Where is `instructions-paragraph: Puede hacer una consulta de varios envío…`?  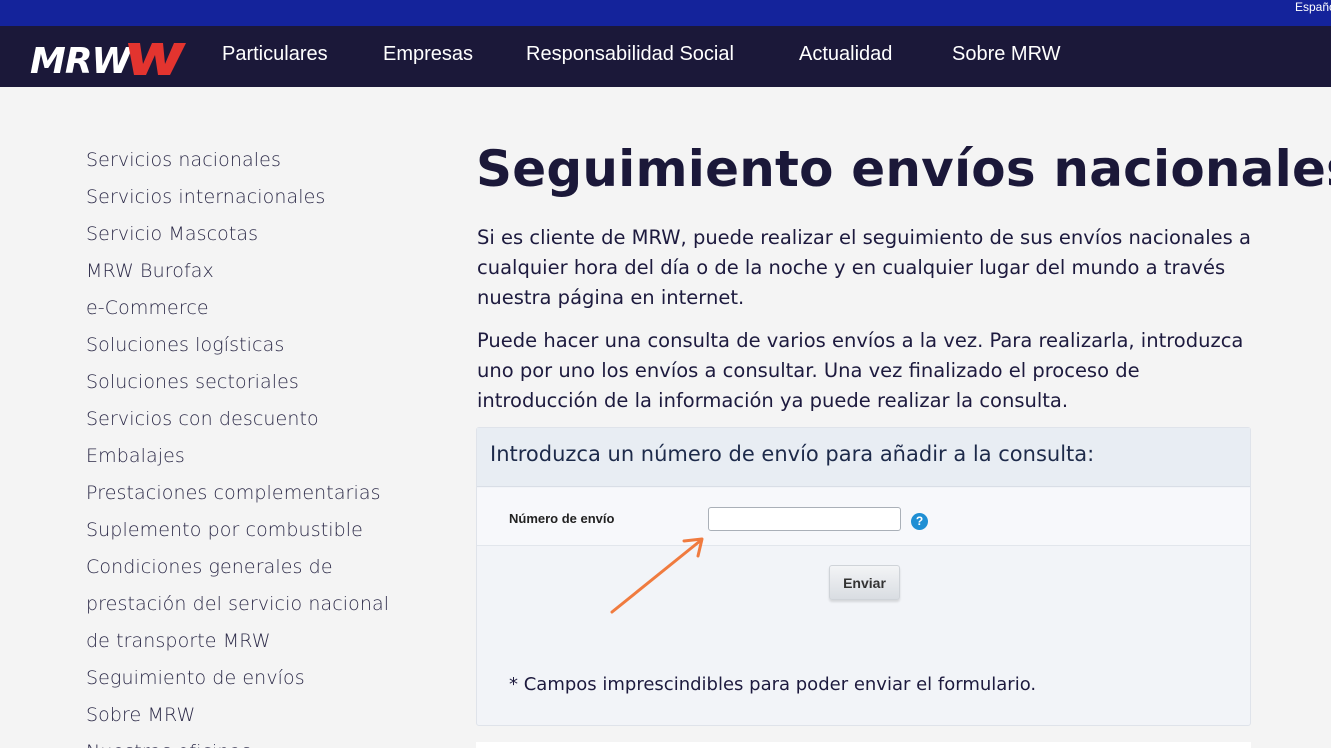 instructions-paragraph: Puede hacer una consulta de varios envío… is located at coordinates (860, 370).